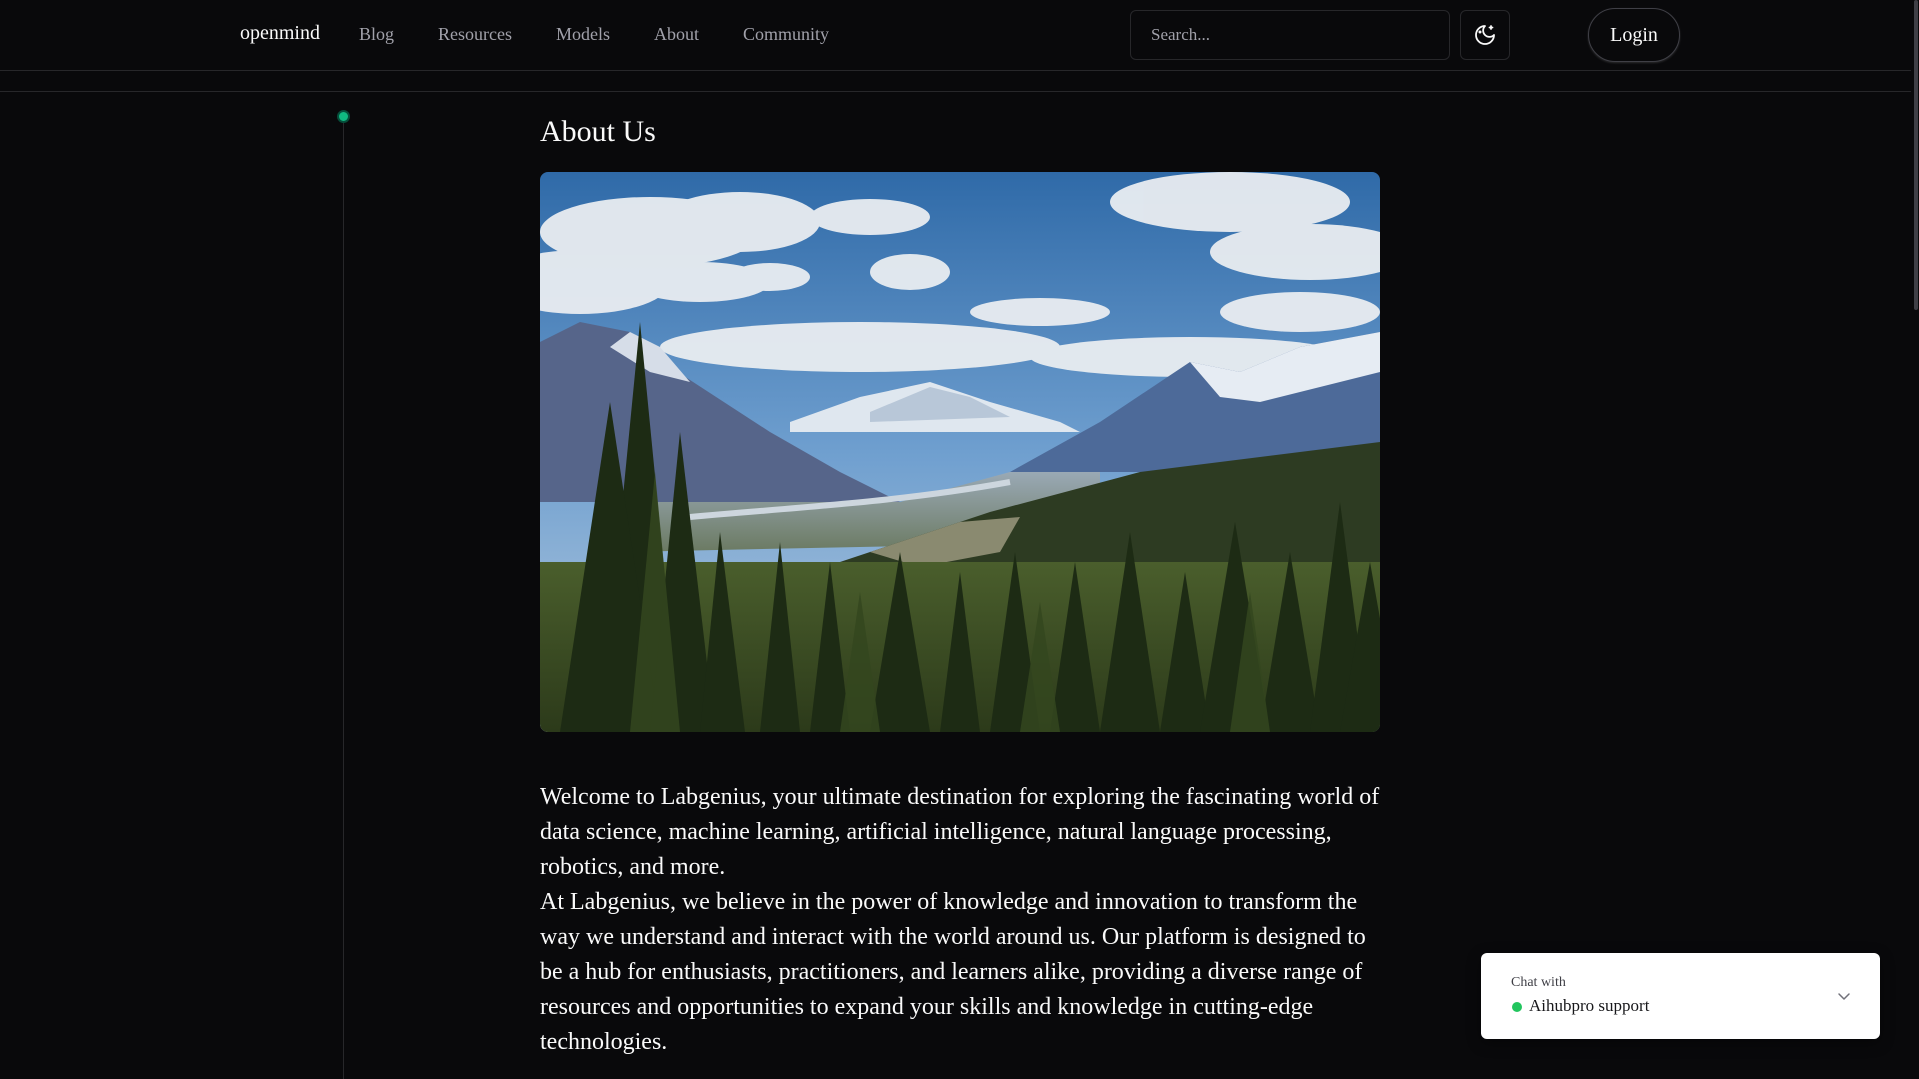  Describe the element at coordinates (598, 131) in the screenshot. I see `page-title: About Us` at that location.